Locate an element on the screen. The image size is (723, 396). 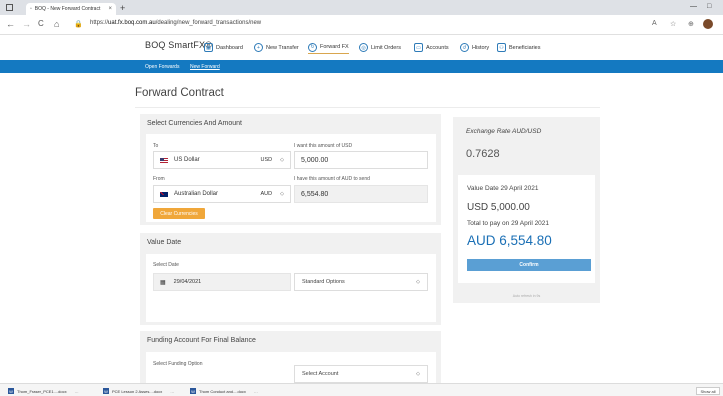
home-button: ⌂ is located at coordinates (56, 24).